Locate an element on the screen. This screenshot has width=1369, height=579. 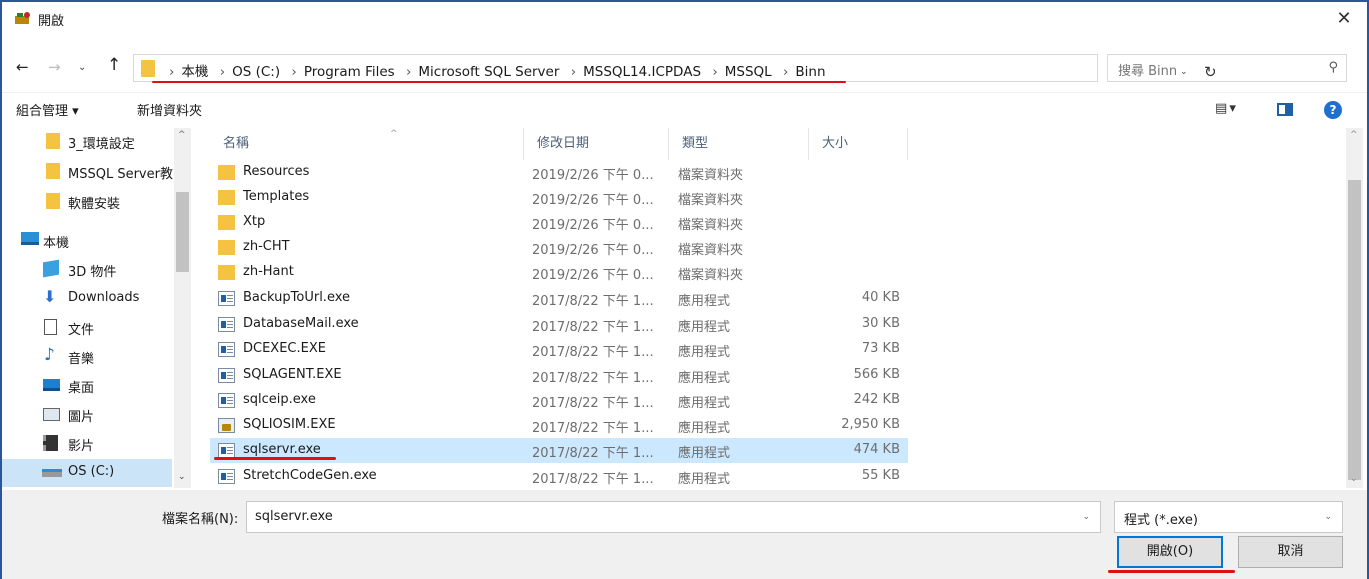
list-item: zh-Hant 2019/2/26 下午 0... 檔案資料夾 is located at coordinates (559, 272).